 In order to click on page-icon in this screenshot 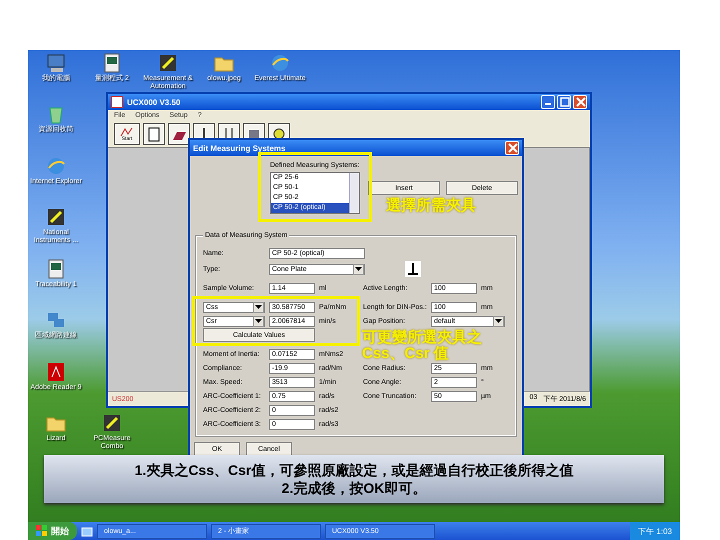, I will do `click(154, 134)`.